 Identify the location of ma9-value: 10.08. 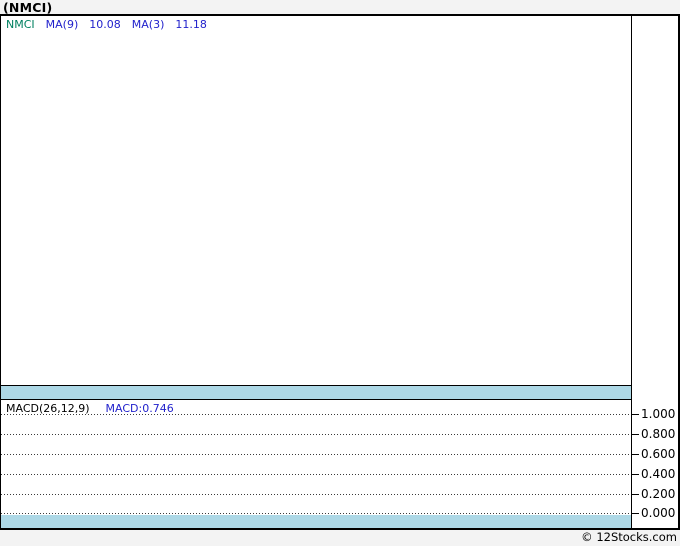
(105, 24).